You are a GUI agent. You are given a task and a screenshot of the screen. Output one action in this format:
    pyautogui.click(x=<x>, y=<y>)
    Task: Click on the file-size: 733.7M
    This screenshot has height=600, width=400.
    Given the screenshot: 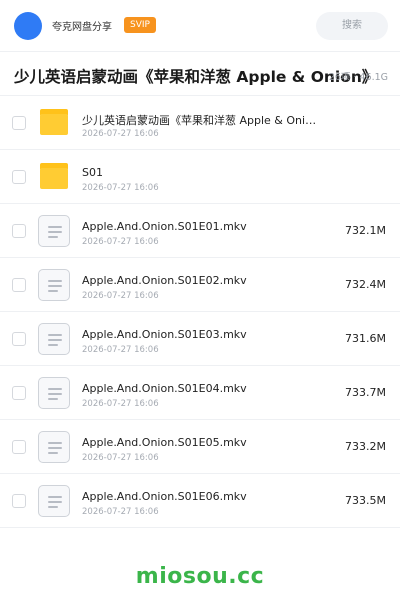 What is the action you would take?
    pyautogui.click(x=365, y=392)
    